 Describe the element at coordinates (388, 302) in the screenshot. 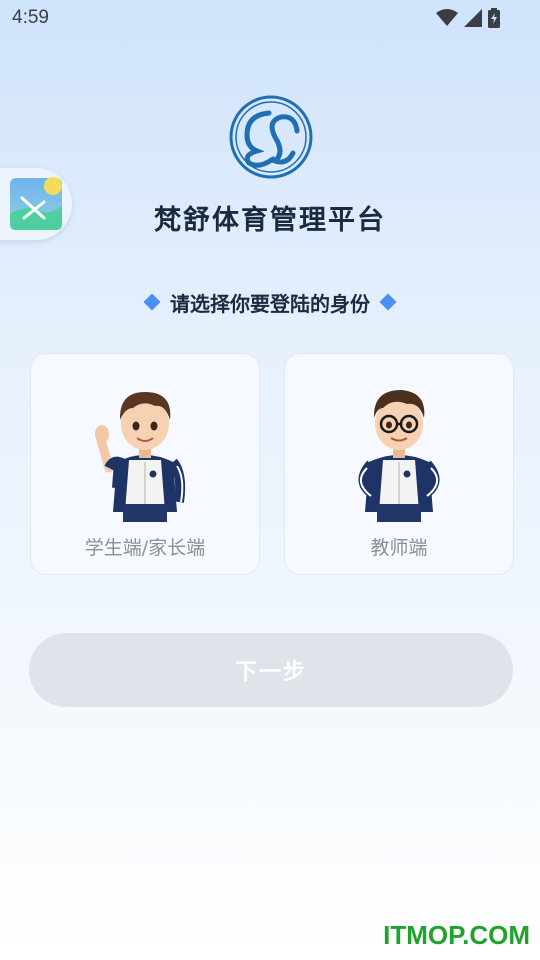

I see `diamond-right-icon` at that location.